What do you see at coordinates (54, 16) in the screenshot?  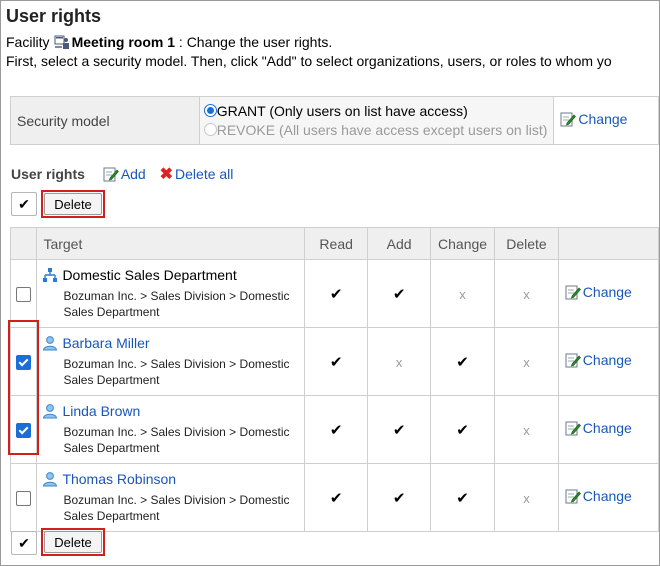 I see `page-title: User rights` at bounding box center [54, 16].